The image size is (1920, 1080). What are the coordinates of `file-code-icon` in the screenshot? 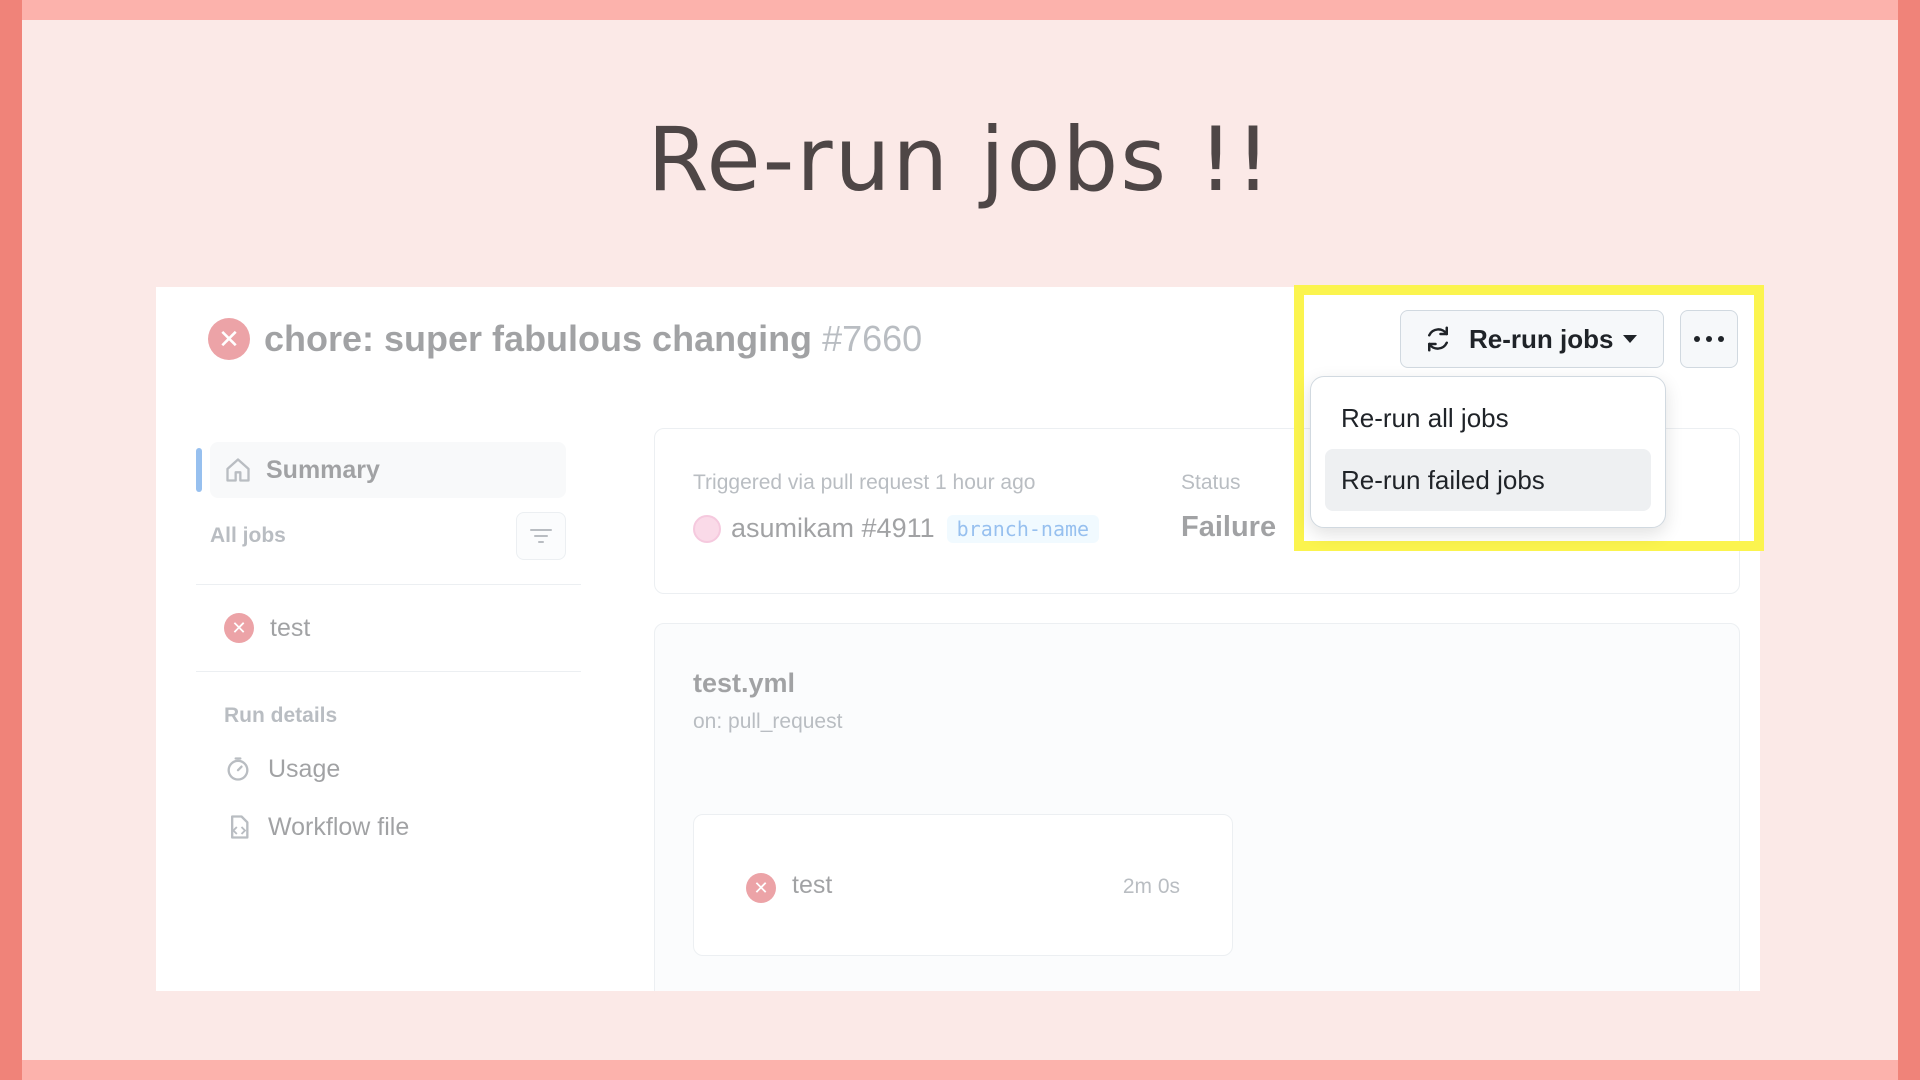 It's located at (240, 827).